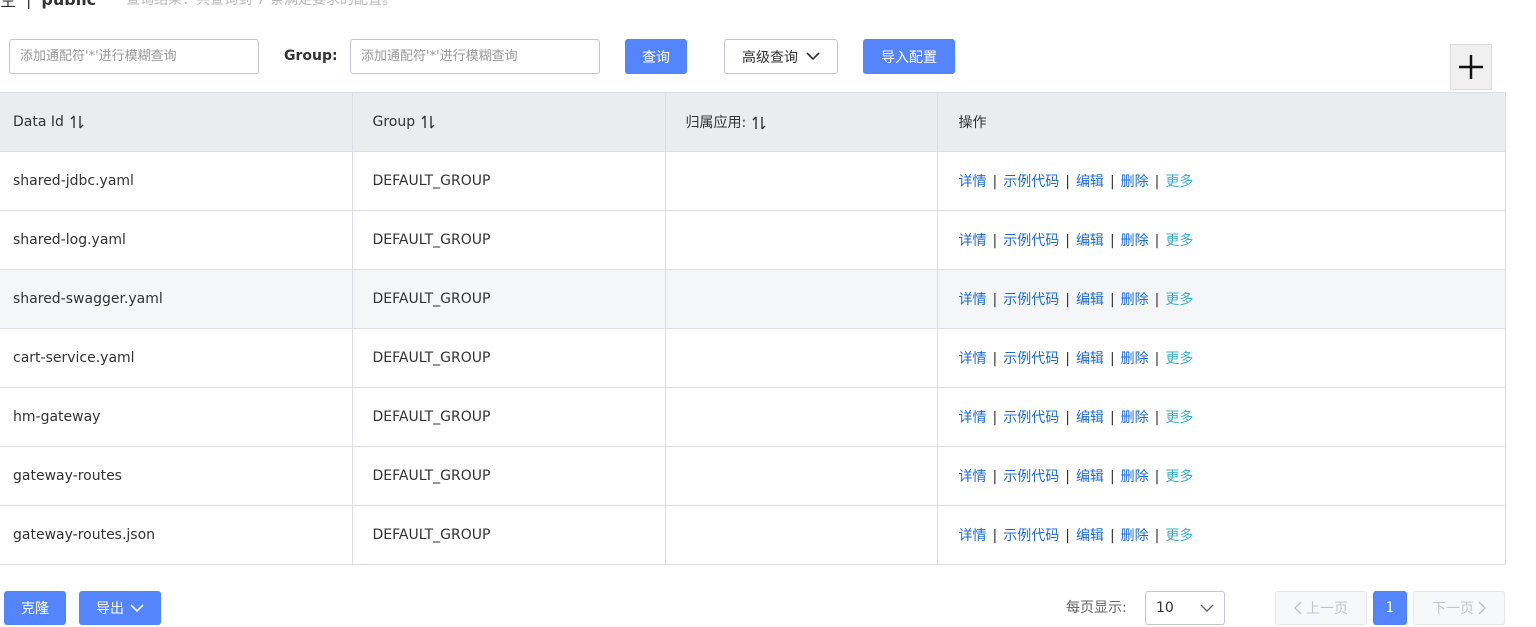 The image size is (1536, 627). What do you see at coordinates (475, 56) in the screenshot?
I see `group-search-input` at bounding box center [475, 56].